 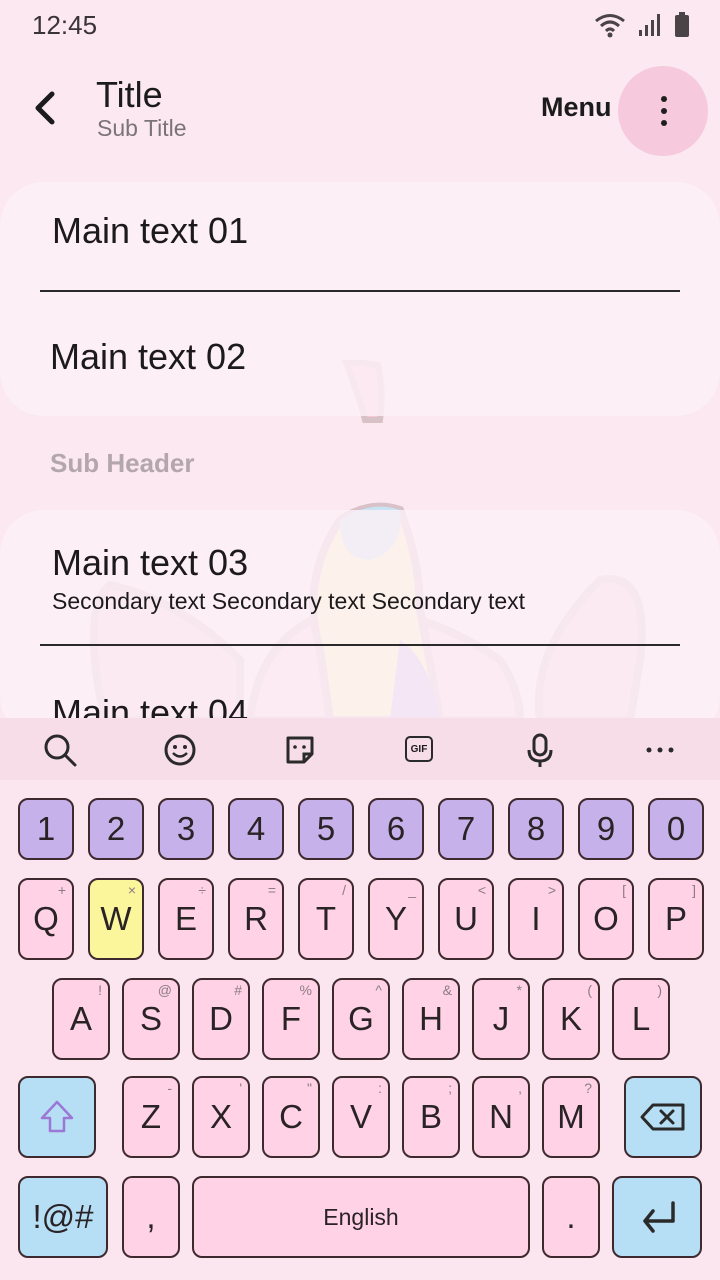 I want to click on status-icons, so click(x=642, y=25).